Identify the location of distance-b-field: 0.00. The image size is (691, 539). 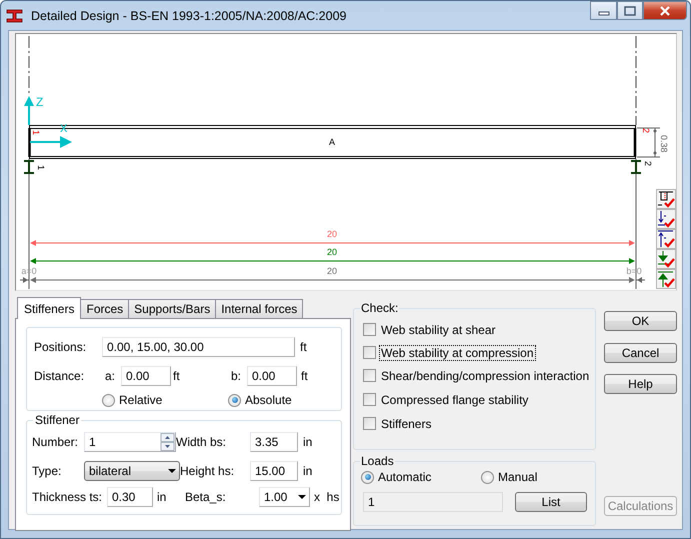
(272, 376).